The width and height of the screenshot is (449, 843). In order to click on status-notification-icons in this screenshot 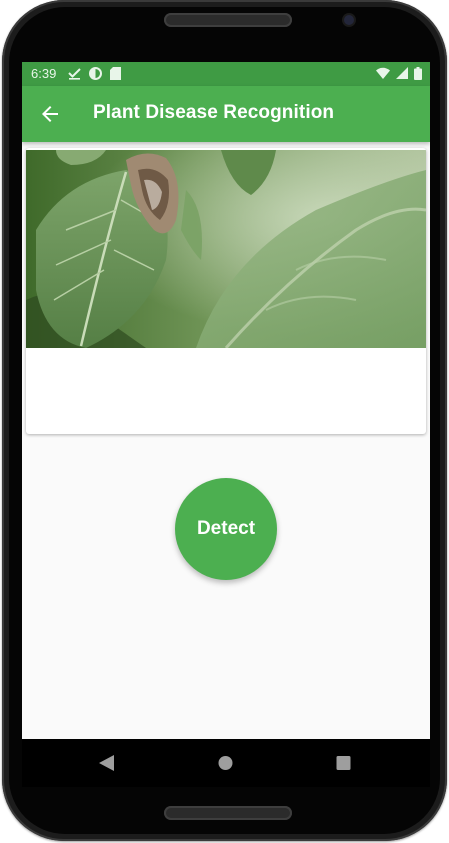, I will do `click(94, 73)`.